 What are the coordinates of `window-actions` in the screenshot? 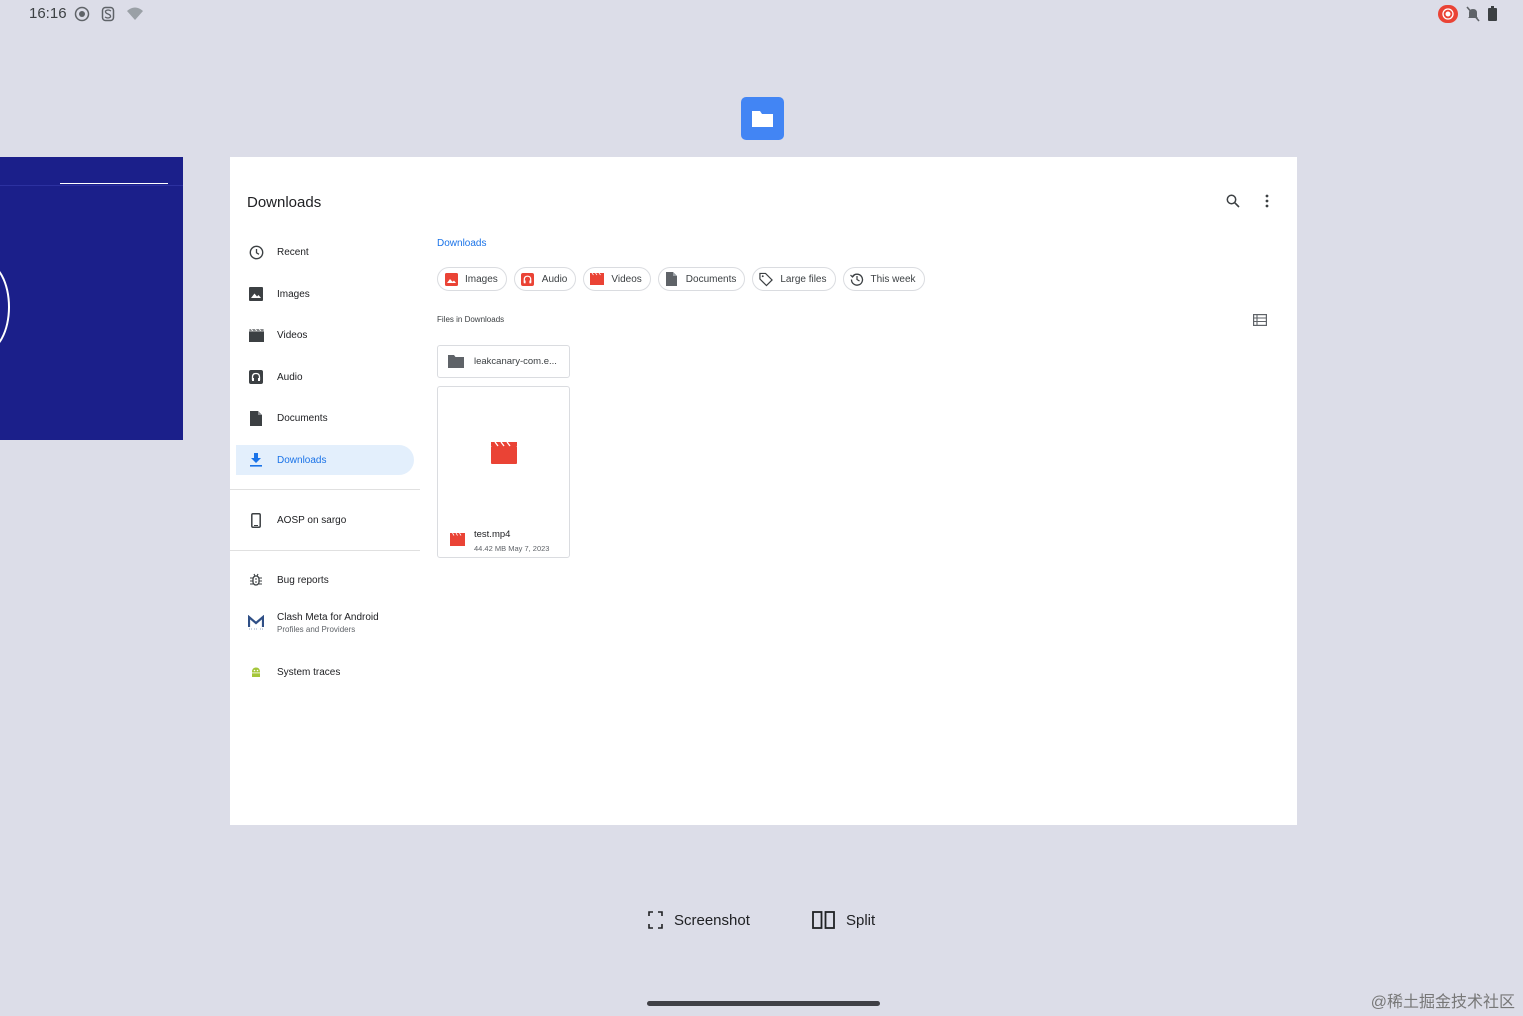 It's located at (1250, 201).